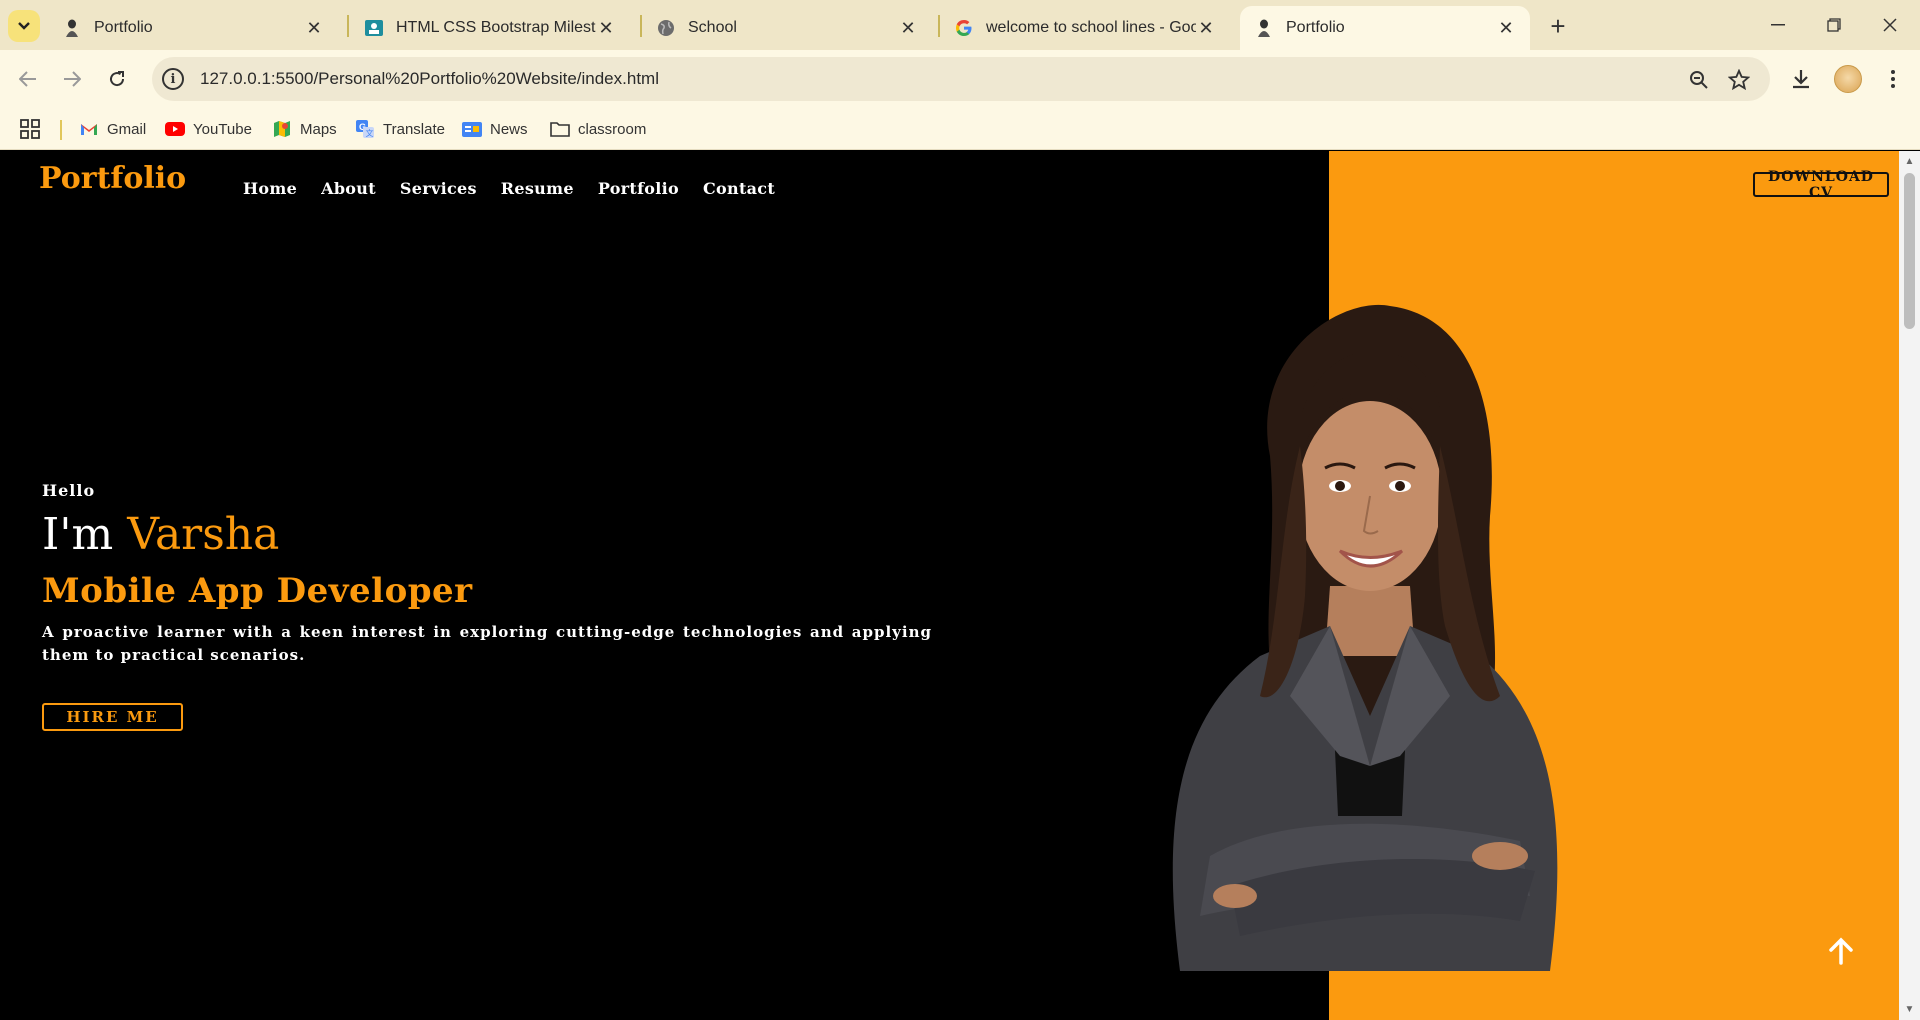  What do you see at coordinates (78, 534) in the screenshot?
I see `hero-im: I'm` at bounding box center [78, 534].